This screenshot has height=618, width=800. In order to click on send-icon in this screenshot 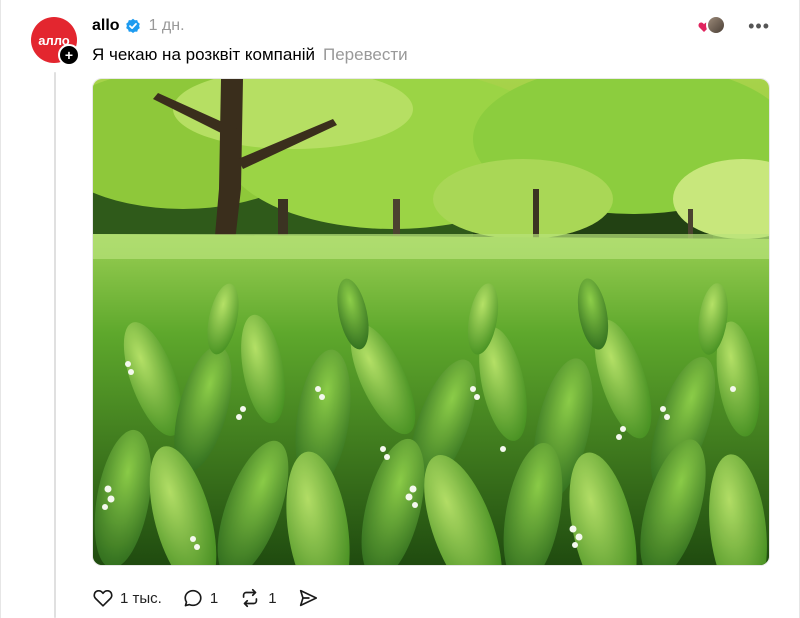, I will do `click(308, 598)`.